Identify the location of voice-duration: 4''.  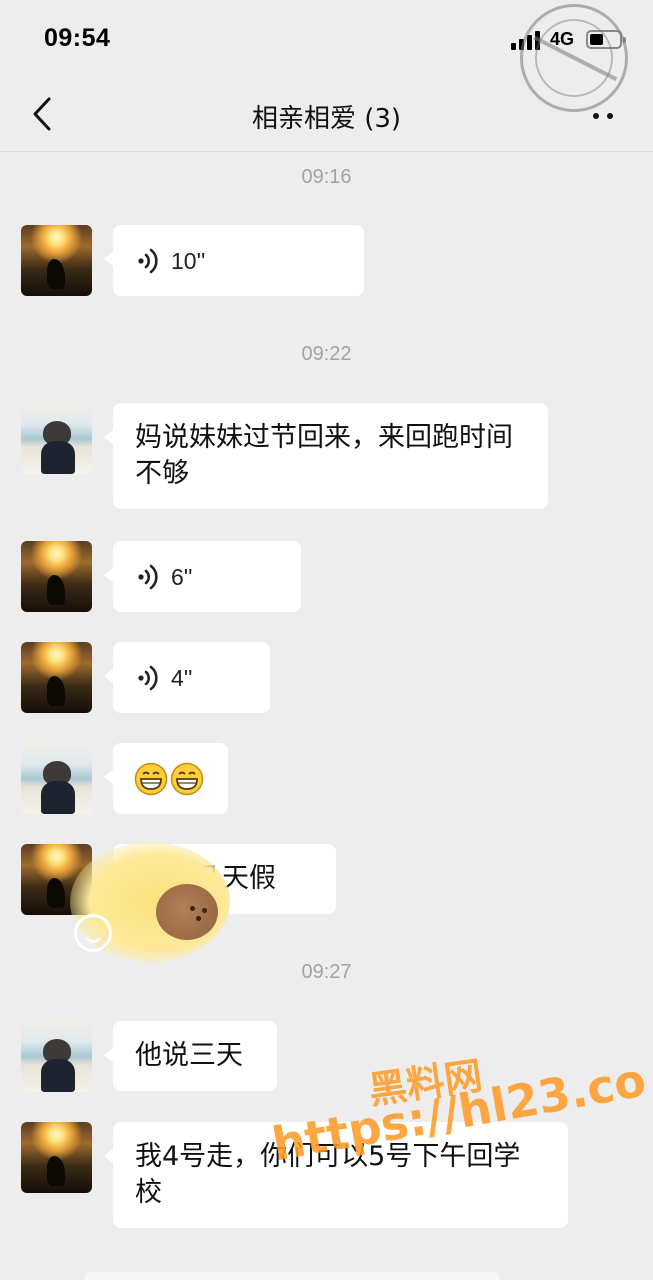
(182, 677).